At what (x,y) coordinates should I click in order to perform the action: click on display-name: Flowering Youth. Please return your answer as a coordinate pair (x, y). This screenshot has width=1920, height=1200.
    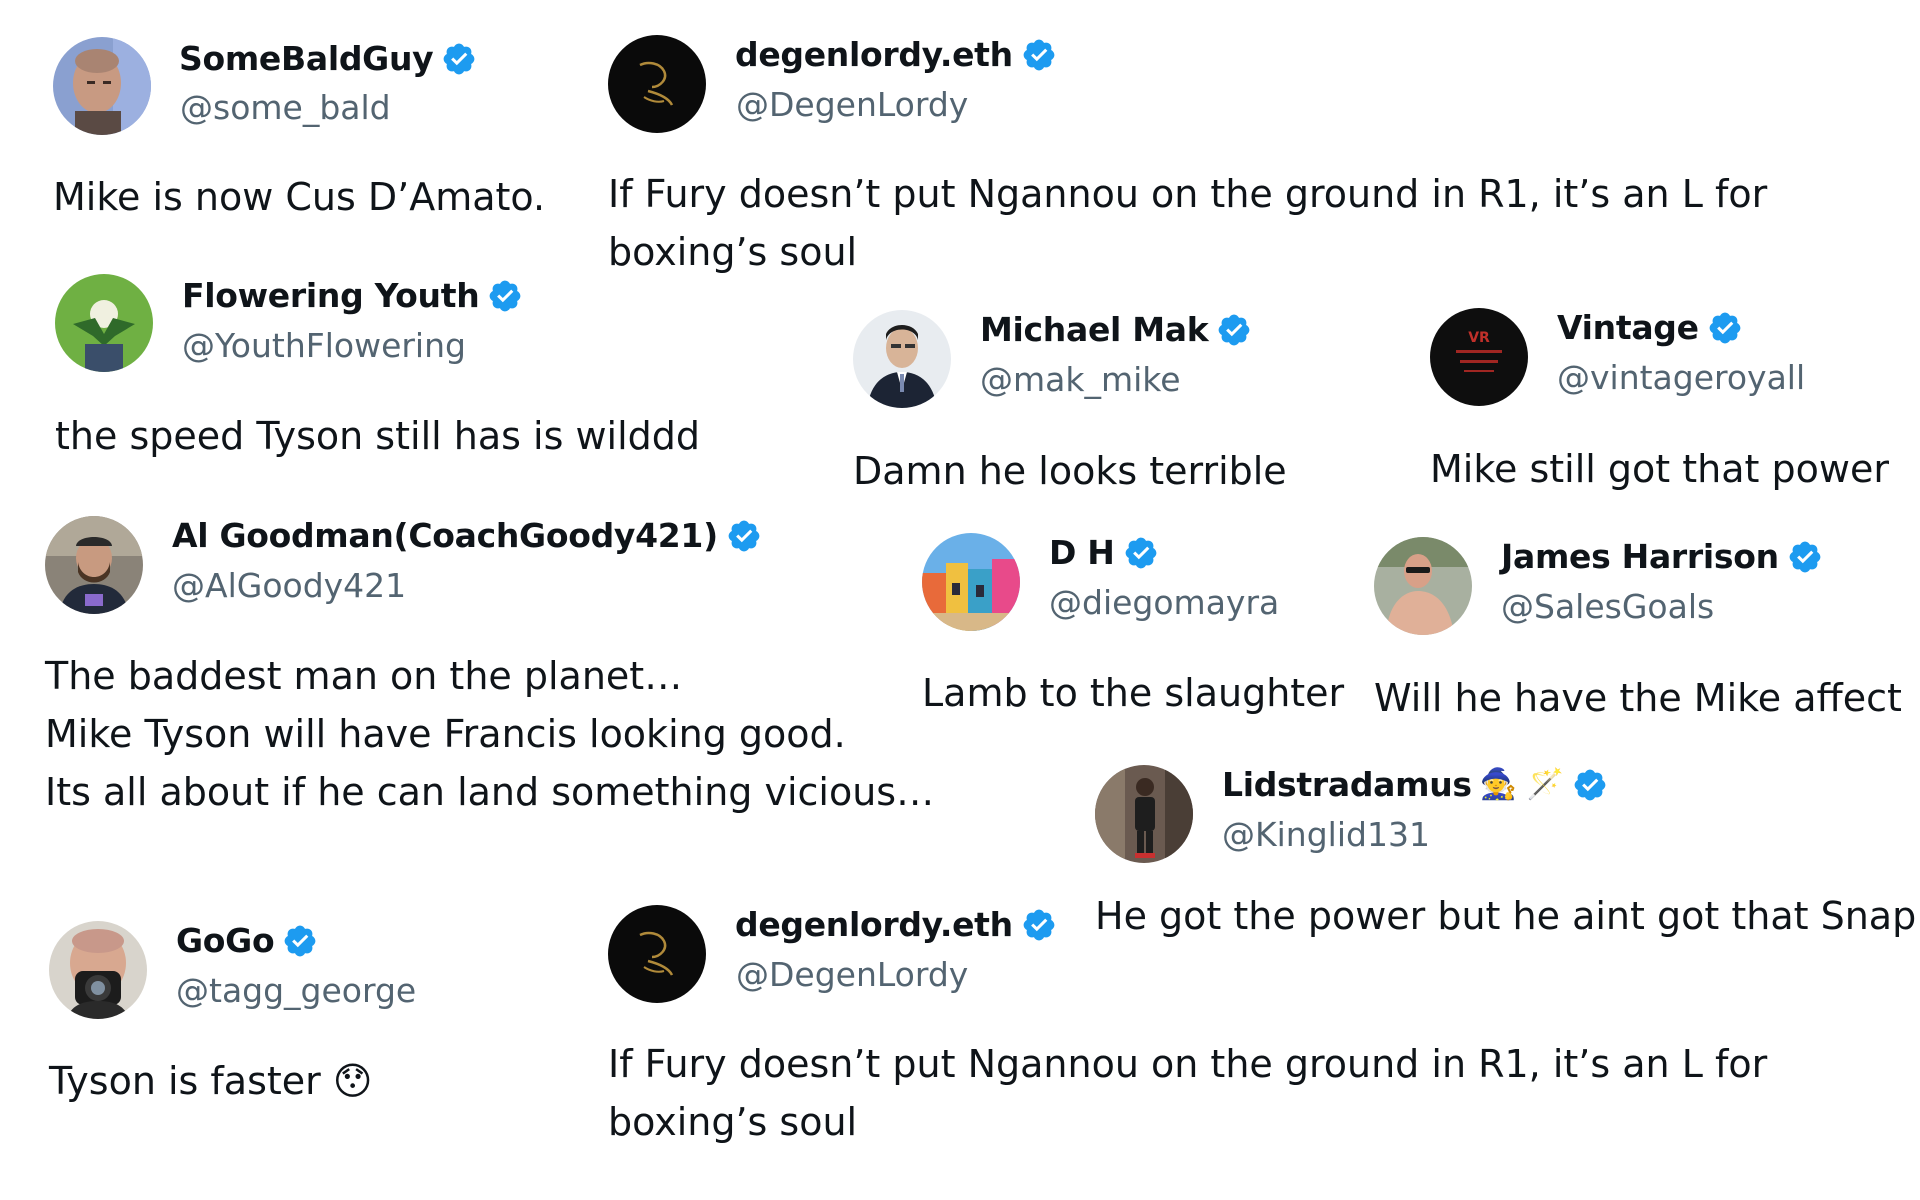
    Looking at the image, I should click on (331, 295).